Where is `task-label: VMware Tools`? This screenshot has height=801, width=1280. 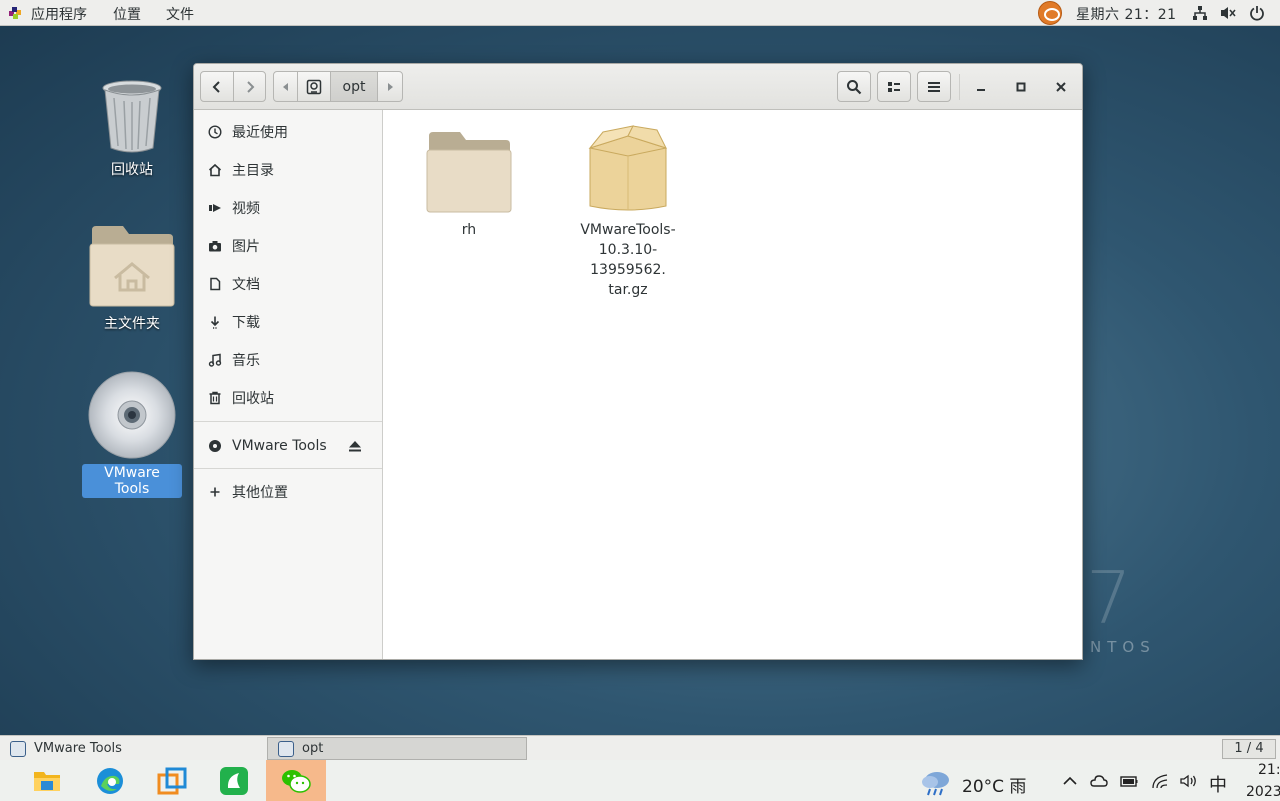
task-label: VMware Tools is located at coordinates (78, 748).